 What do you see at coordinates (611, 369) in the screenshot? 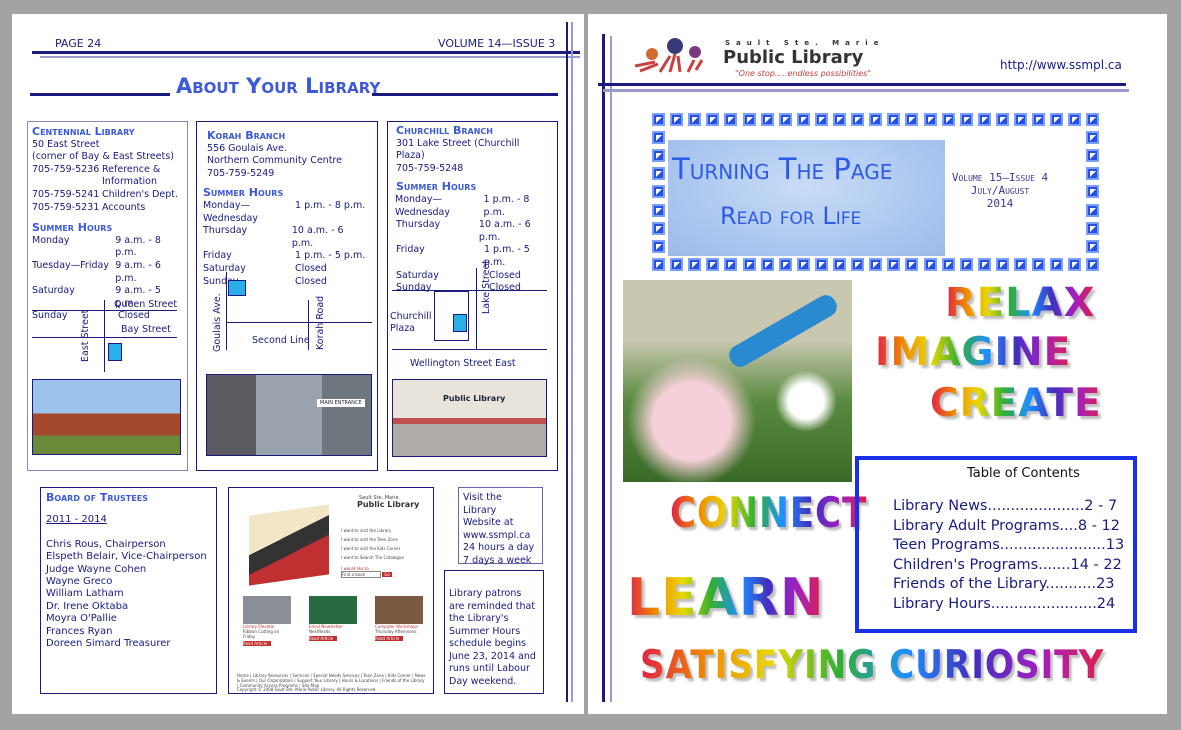
I see `page-margin-rule-light` at bounding box center [611, 369].